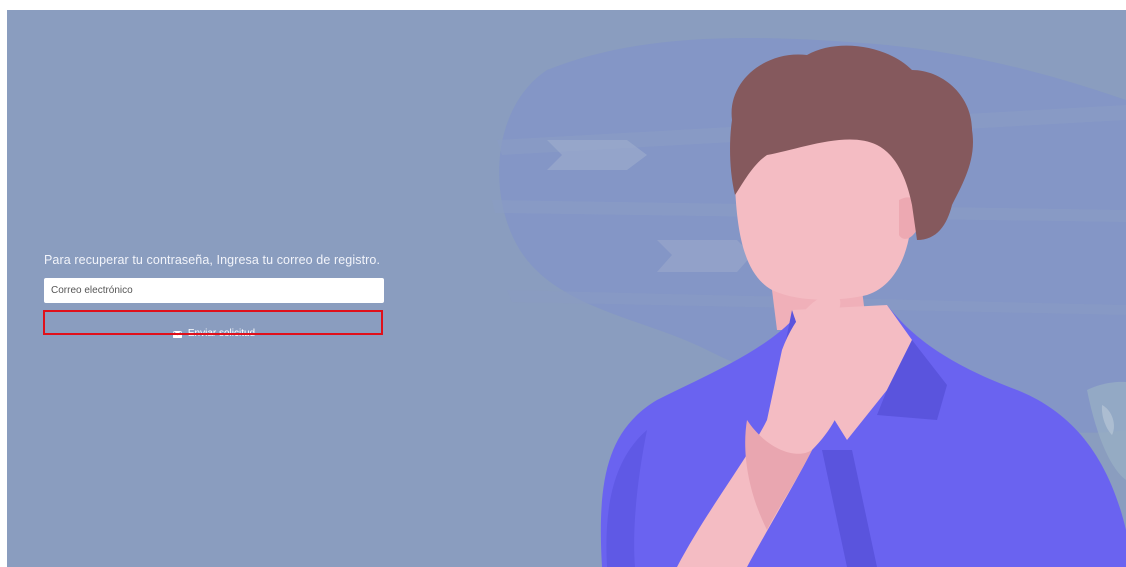  What do you see at coordinates (177, 334) in the screenshot?
I see `envelope-icon` at bounding box center [177, 334].